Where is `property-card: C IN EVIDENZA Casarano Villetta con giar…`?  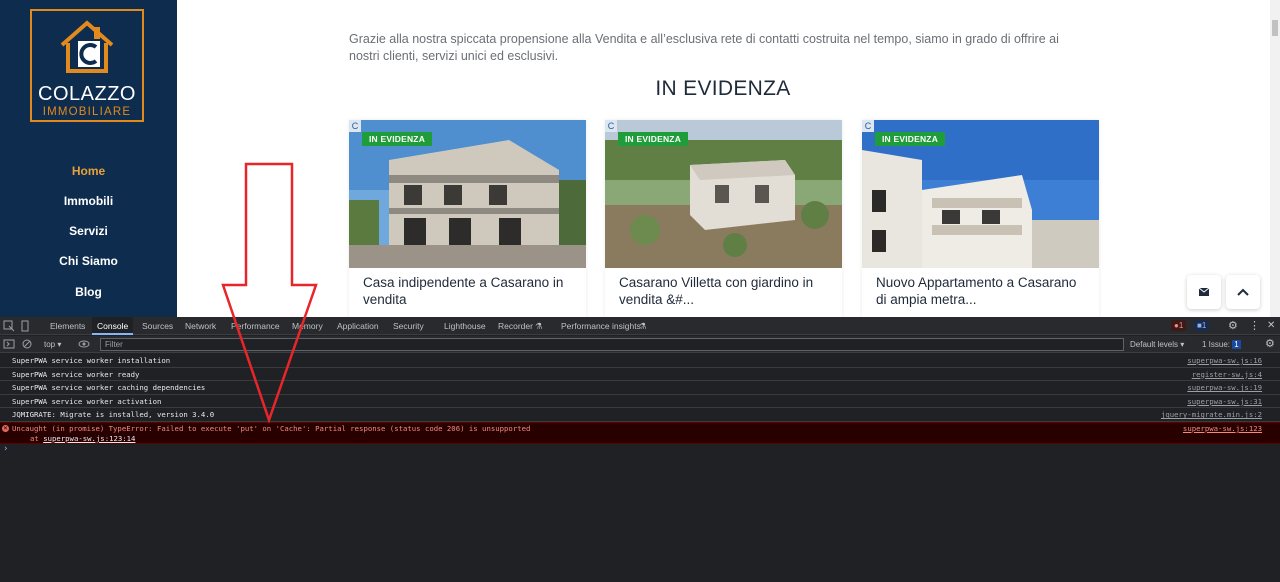 property-card: C IN EVIDENZA Casarano Villetta con giar… is located at coordinates (723, 218).